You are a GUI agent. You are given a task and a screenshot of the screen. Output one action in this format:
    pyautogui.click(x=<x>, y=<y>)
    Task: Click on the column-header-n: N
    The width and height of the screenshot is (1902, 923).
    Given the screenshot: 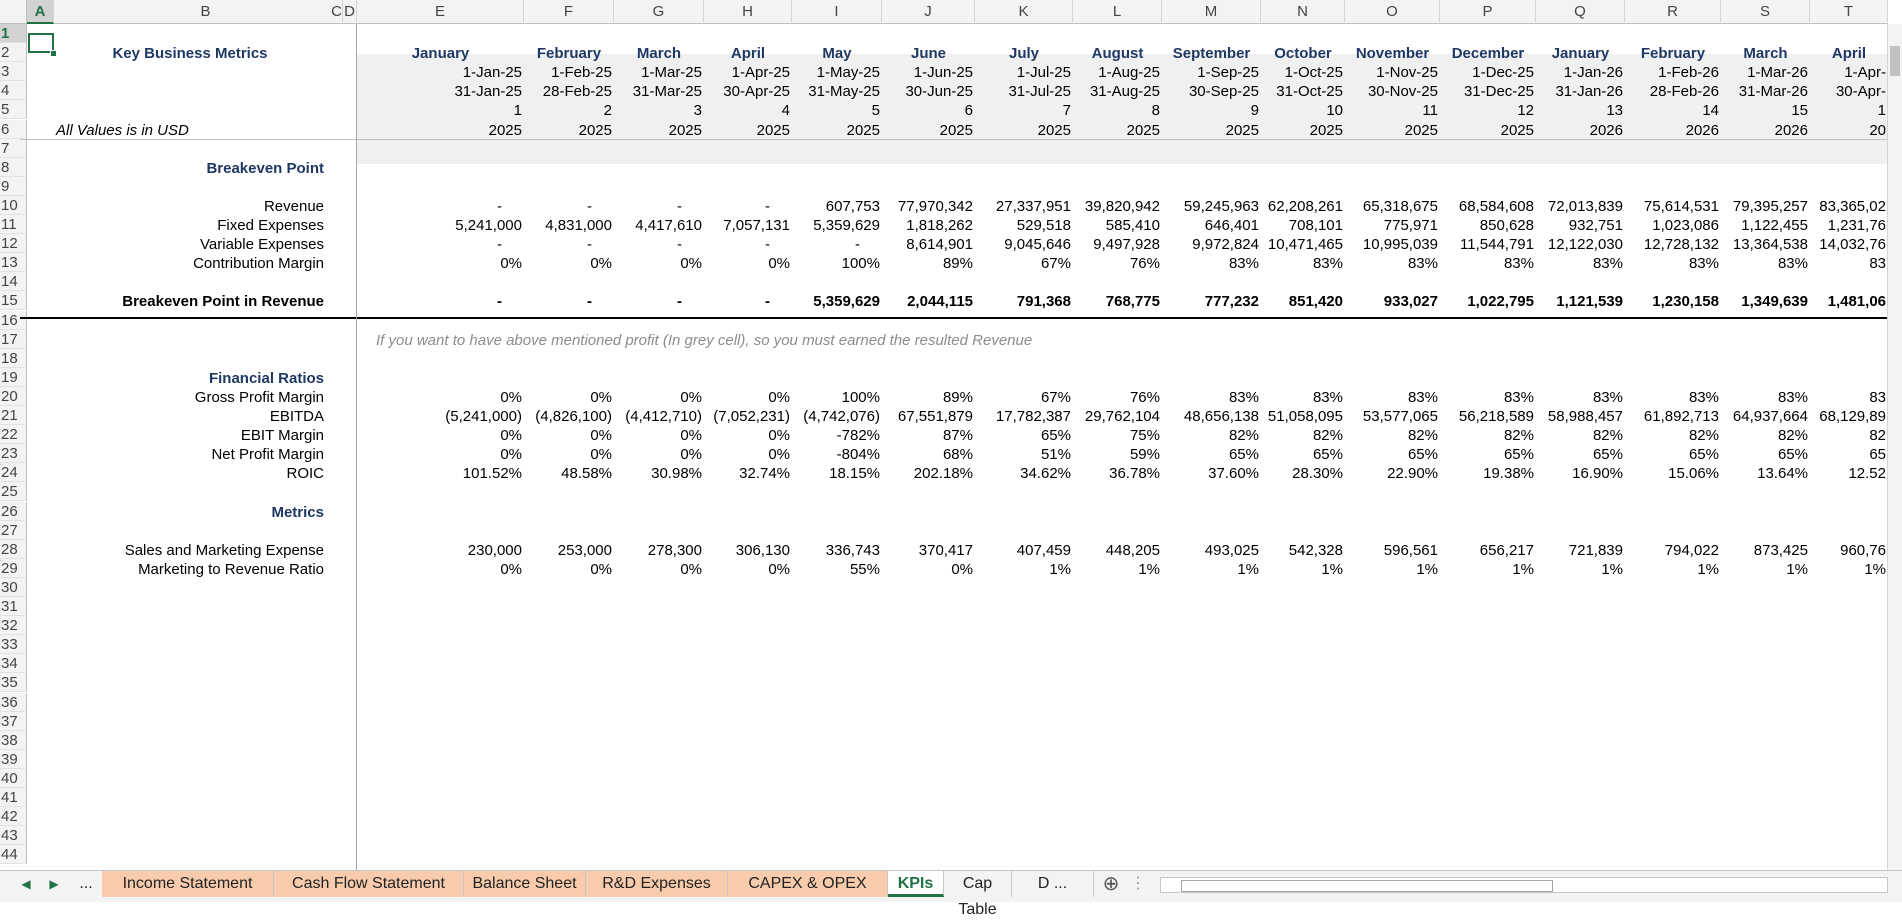 What is the action you would take?
    pyautogui.click(x=1303, y=12)
    